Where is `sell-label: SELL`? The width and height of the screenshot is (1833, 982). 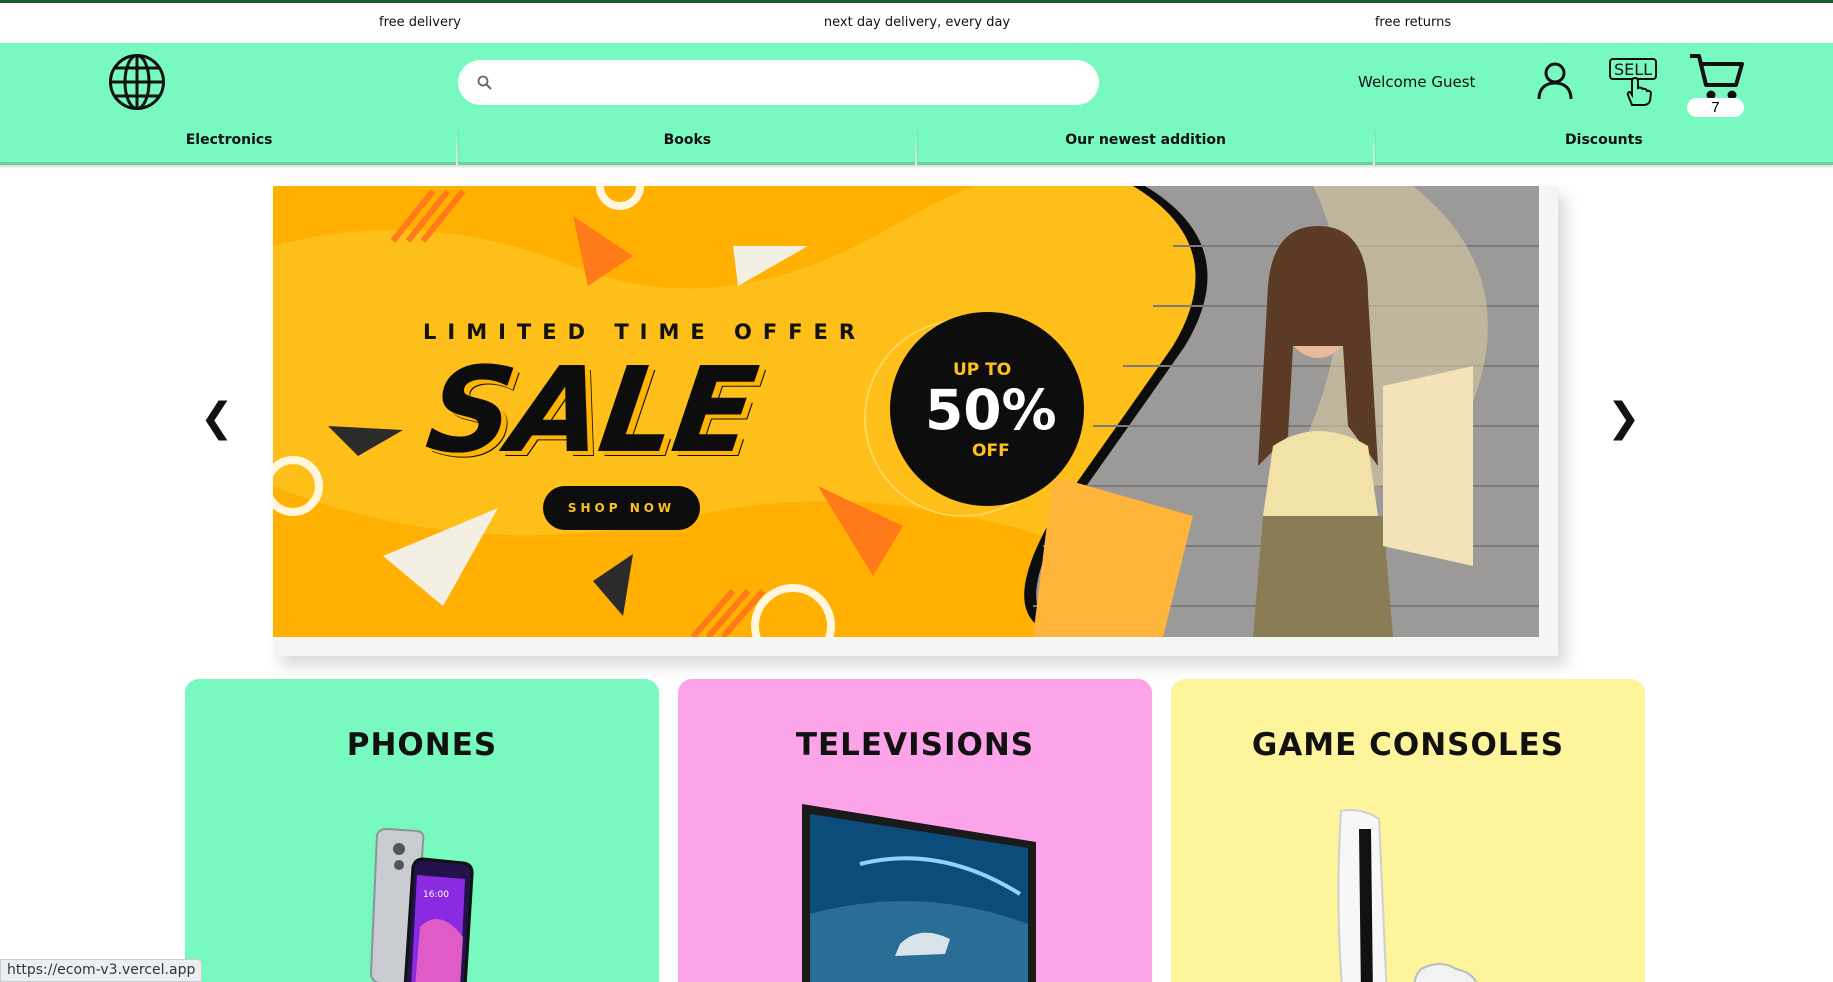
sell-label: SELL is located at coordinates (1633, 69).